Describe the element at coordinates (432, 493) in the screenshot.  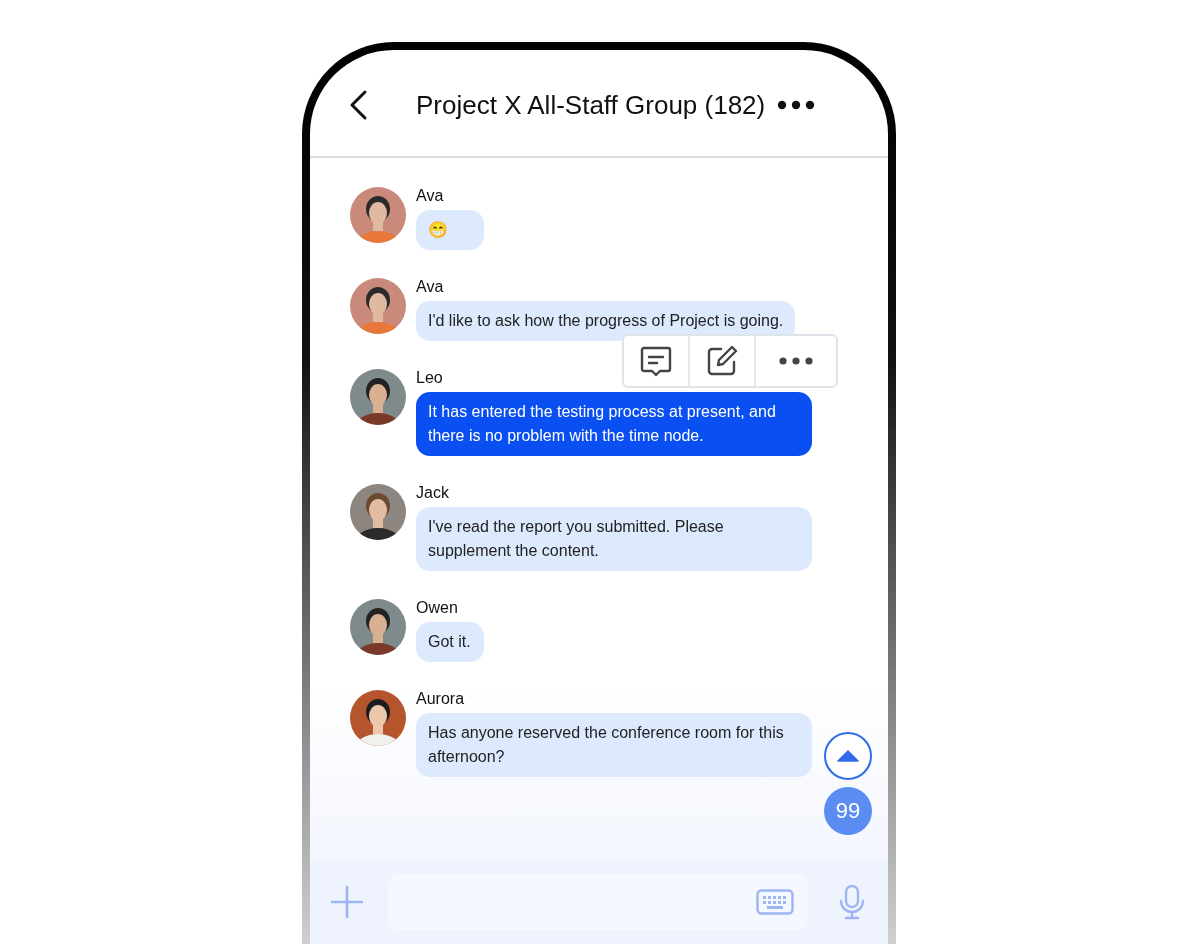
I see `sender-name: Jack` at that location.